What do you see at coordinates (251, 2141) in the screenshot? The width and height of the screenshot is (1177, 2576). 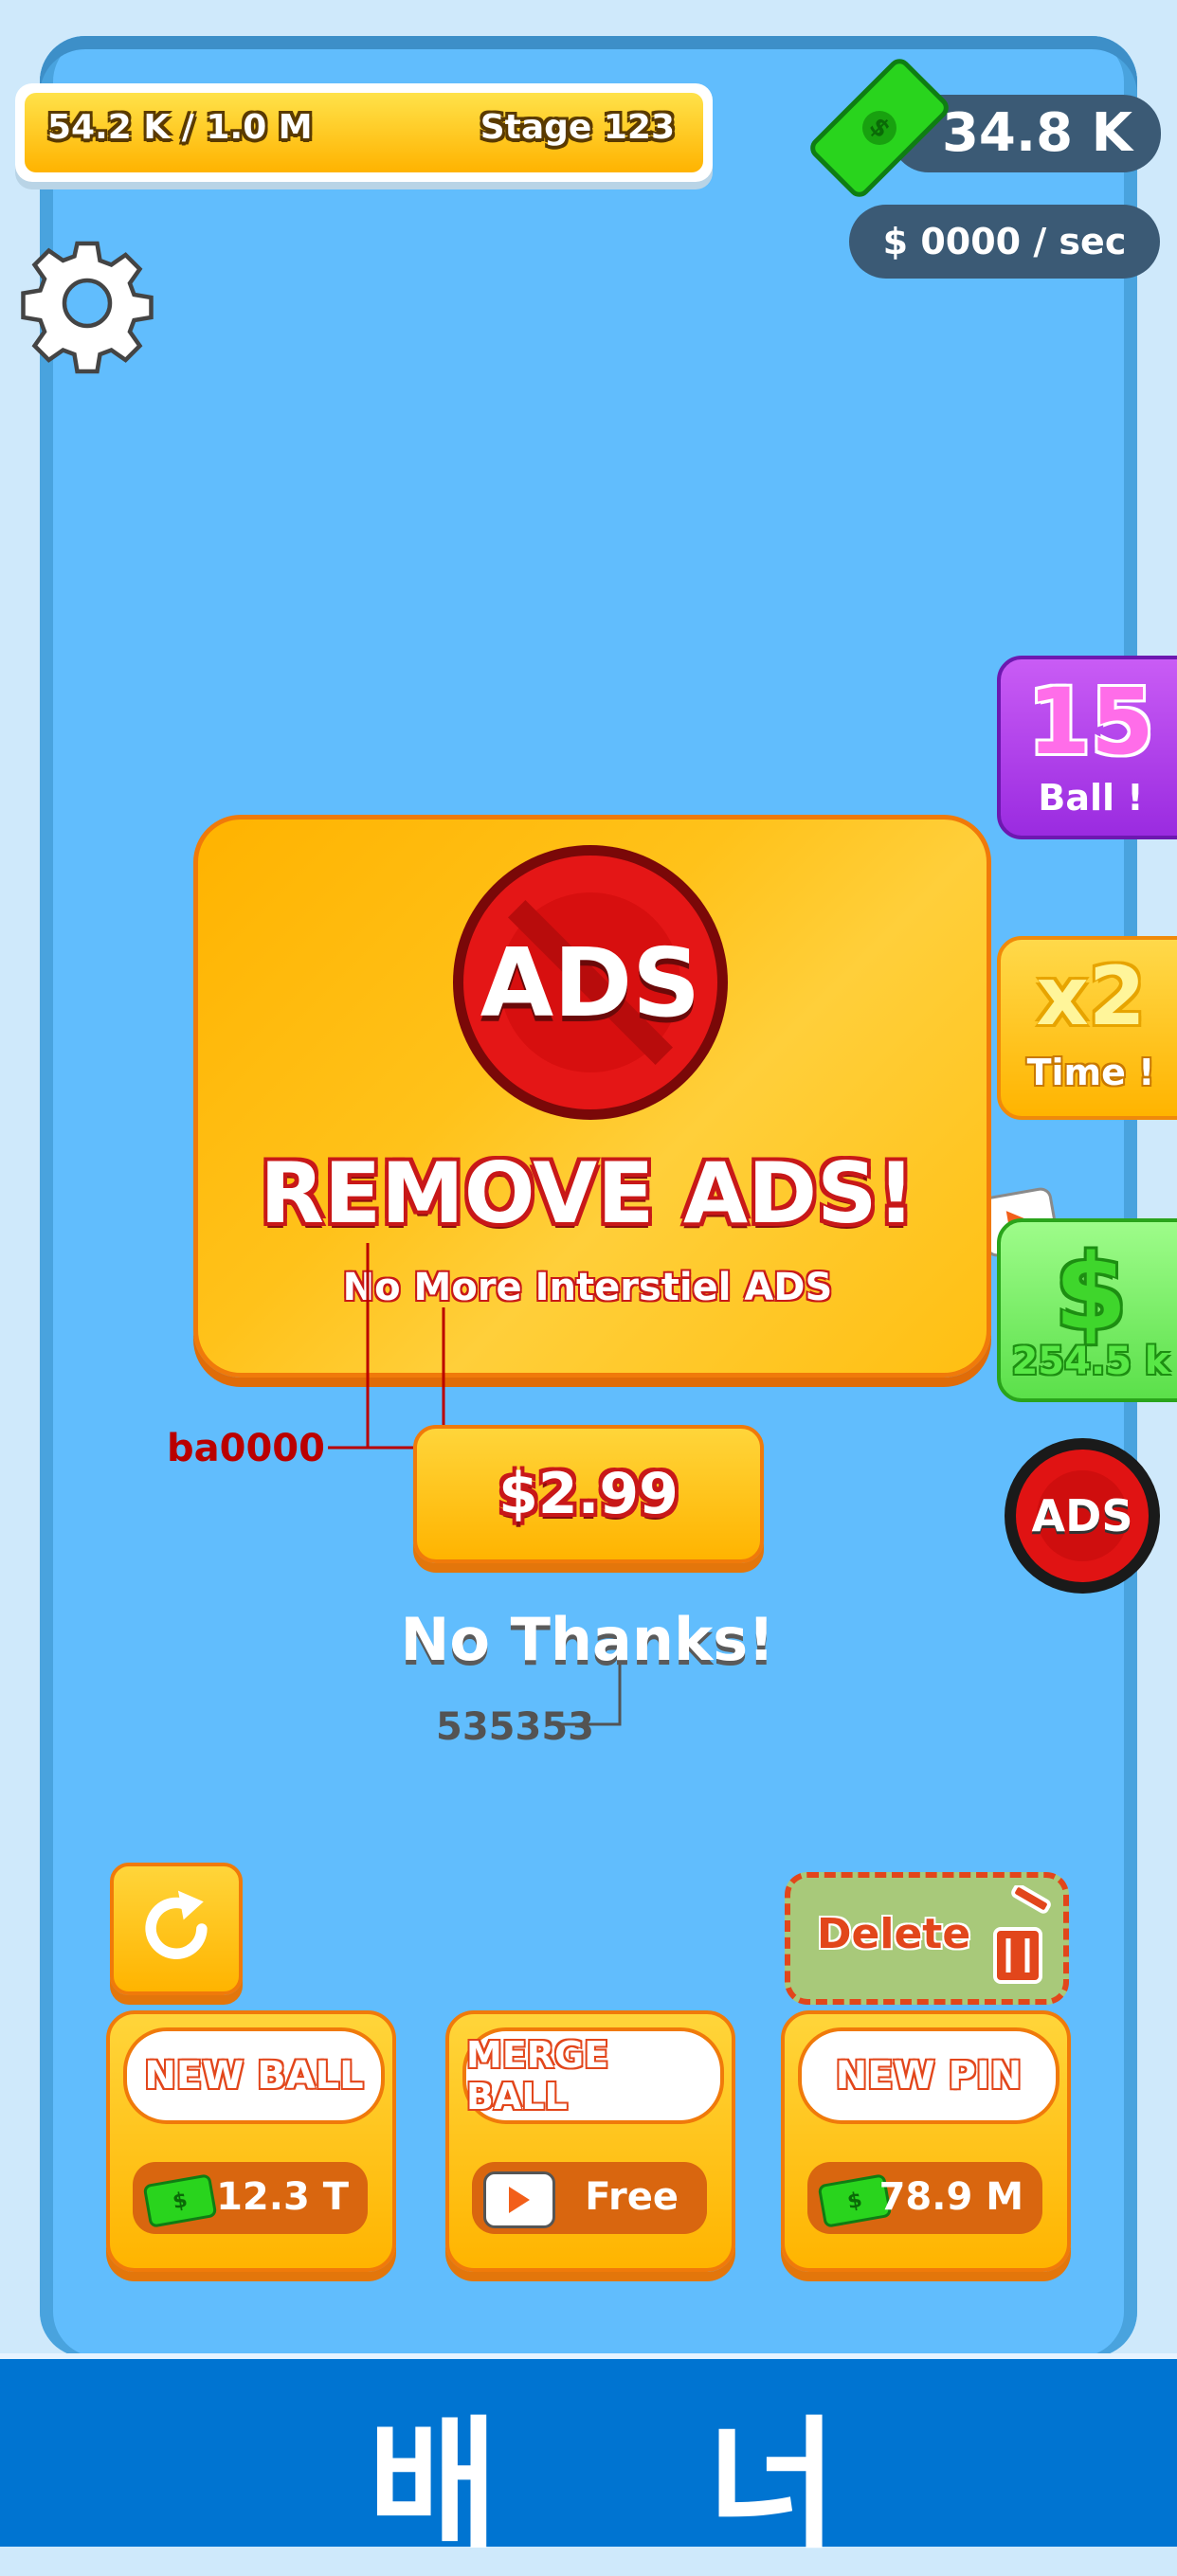 I see `new-ball-button: NEW BALL $ 12.3 T` at bounding box center [251, 2141].